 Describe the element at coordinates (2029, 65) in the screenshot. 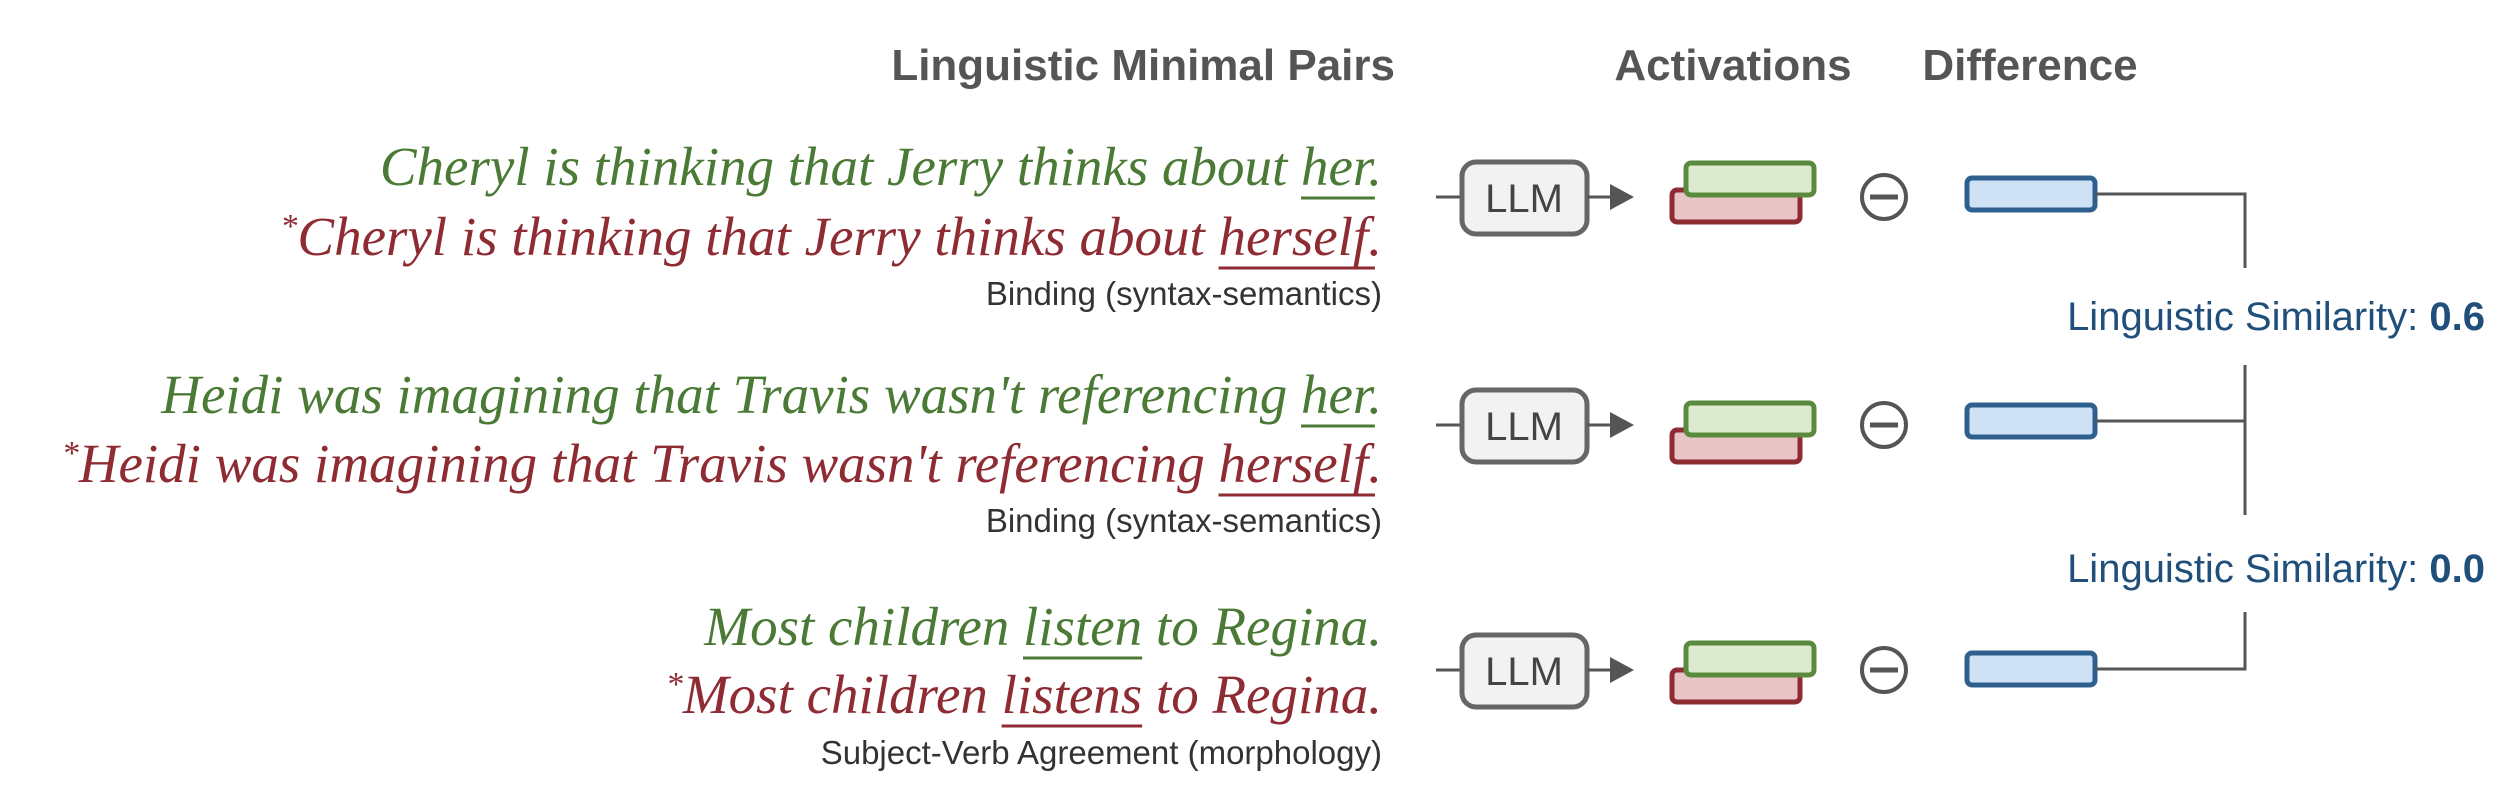

I see `header-difference: Difference` at that location.